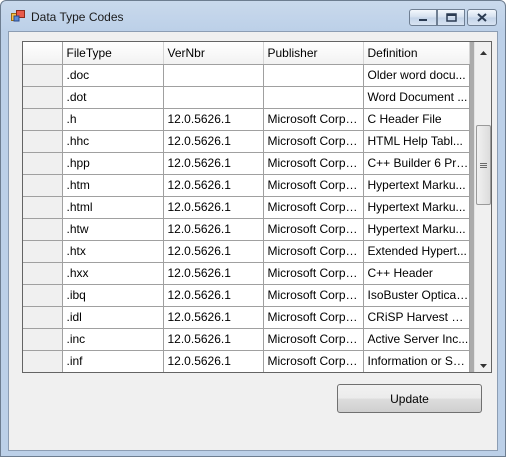 Image resolution: width=506 pixels, height=457 pixels. What do you see at coordinates (113, 339) in the screenshot?
I see `filetype-cell: .inc` at bounding box center [113, 339].